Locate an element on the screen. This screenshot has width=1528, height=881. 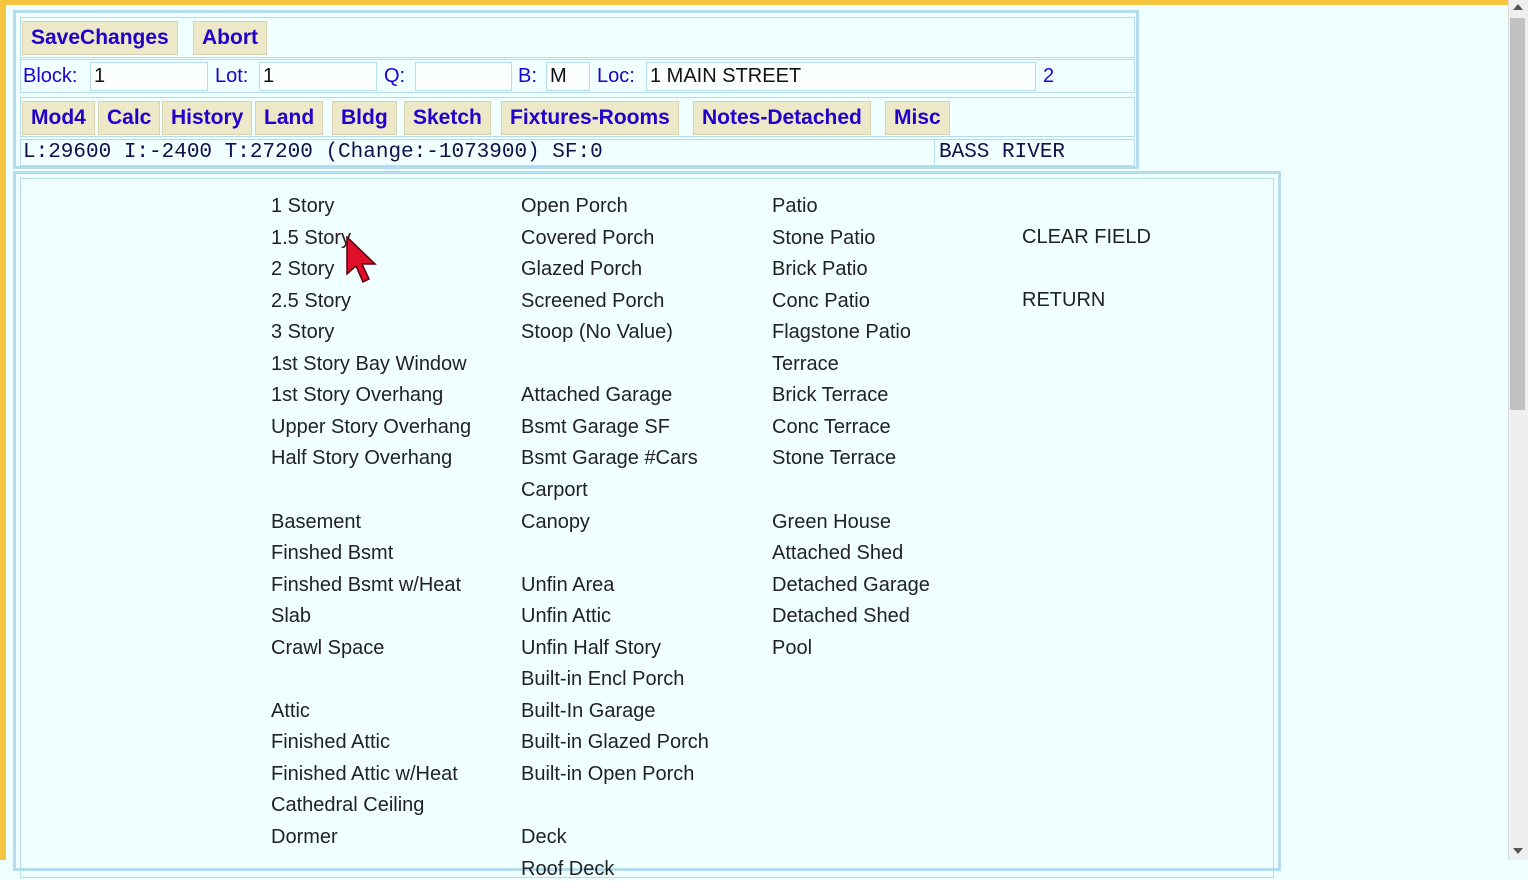
owner-box: BASS RIVER is located at coordinates (1035, 152).